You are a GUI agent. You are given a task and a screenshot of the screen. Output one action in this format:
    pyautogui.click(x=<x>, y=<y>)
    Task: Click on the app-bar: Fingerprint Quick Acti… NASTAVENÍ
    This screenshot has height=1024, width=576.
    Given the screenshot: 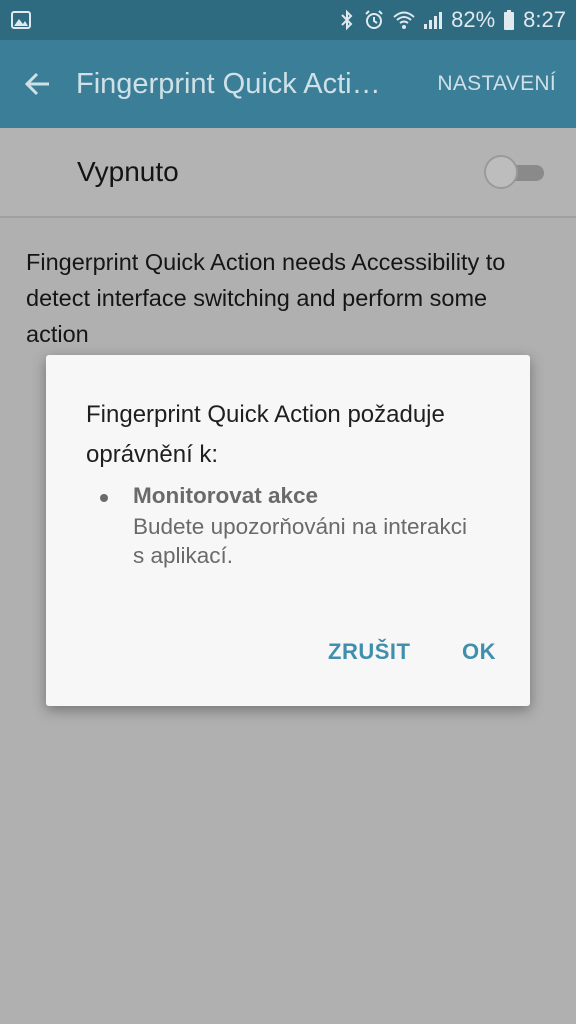 What is the action you would take?
    pyautogui.click(x=288, y=84)
    